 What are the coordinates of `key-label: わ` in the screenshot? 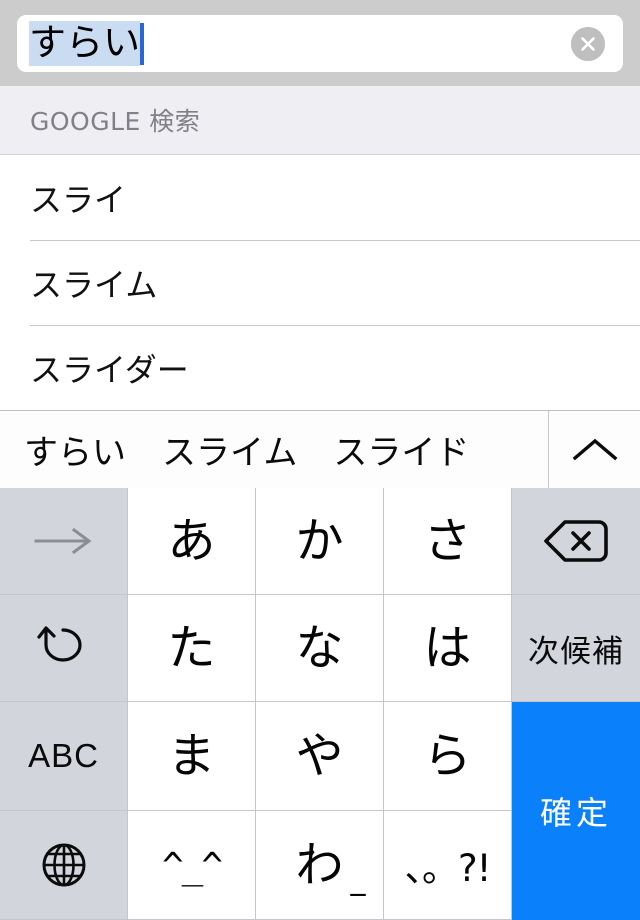 It's located at (319, 865).